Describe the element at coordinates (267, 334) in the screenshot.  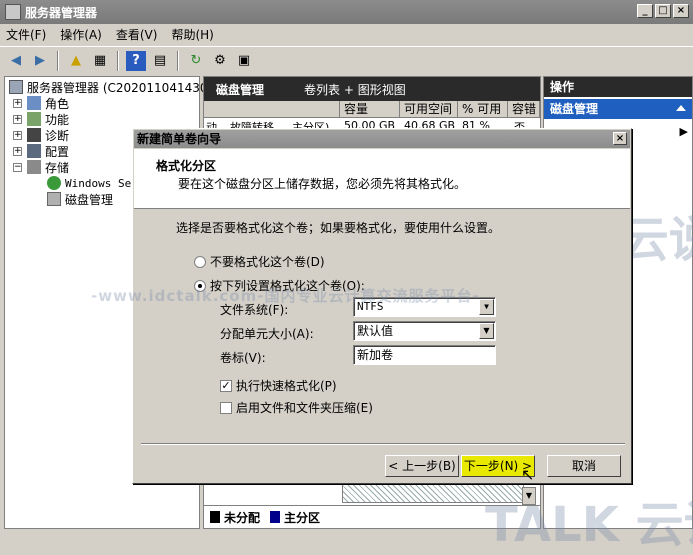
I see `allocation-label: 分配单元大小(A):` at that location.